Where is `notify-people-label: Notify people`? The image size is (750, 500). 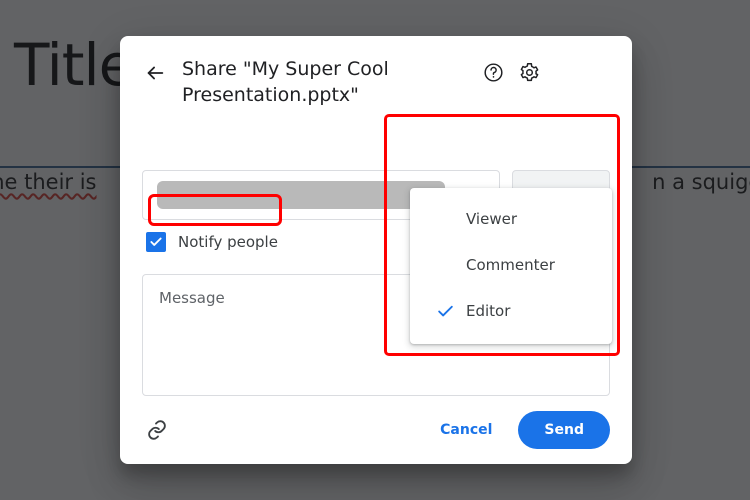
notify-people-label: Notify people is located at coordinates (228, 242).